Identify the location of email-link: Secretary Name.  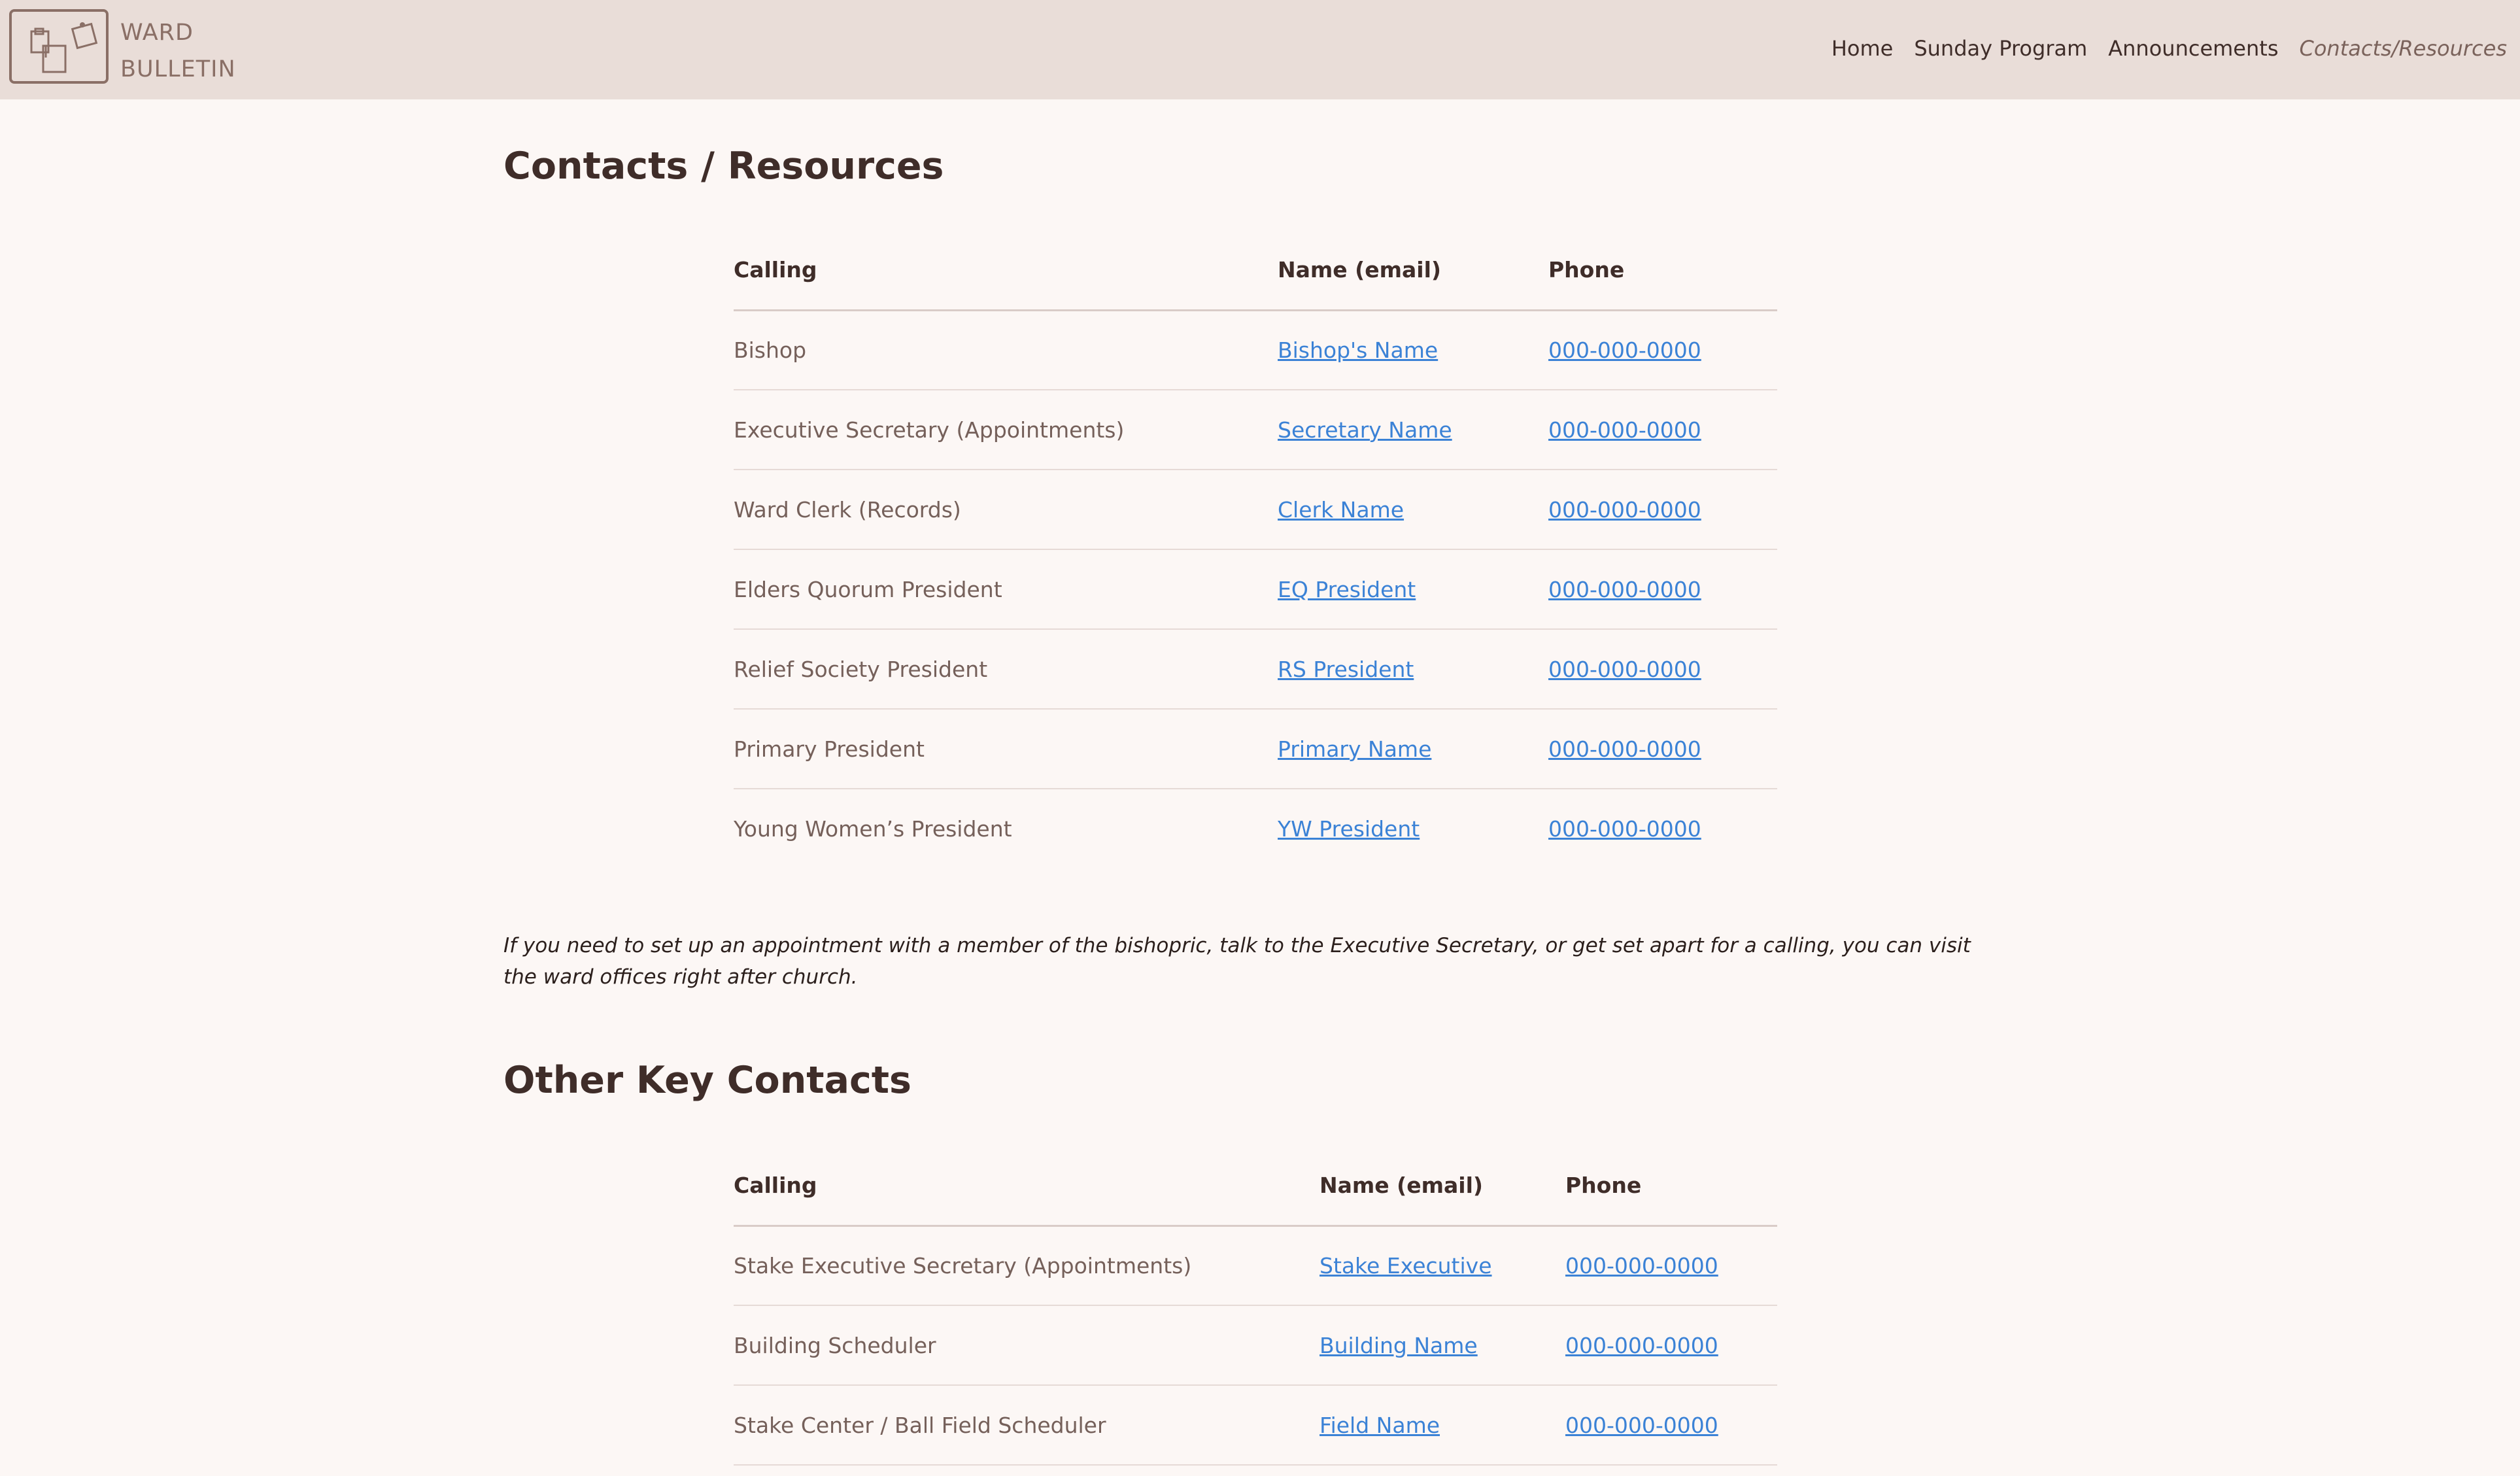
(1365, 430).